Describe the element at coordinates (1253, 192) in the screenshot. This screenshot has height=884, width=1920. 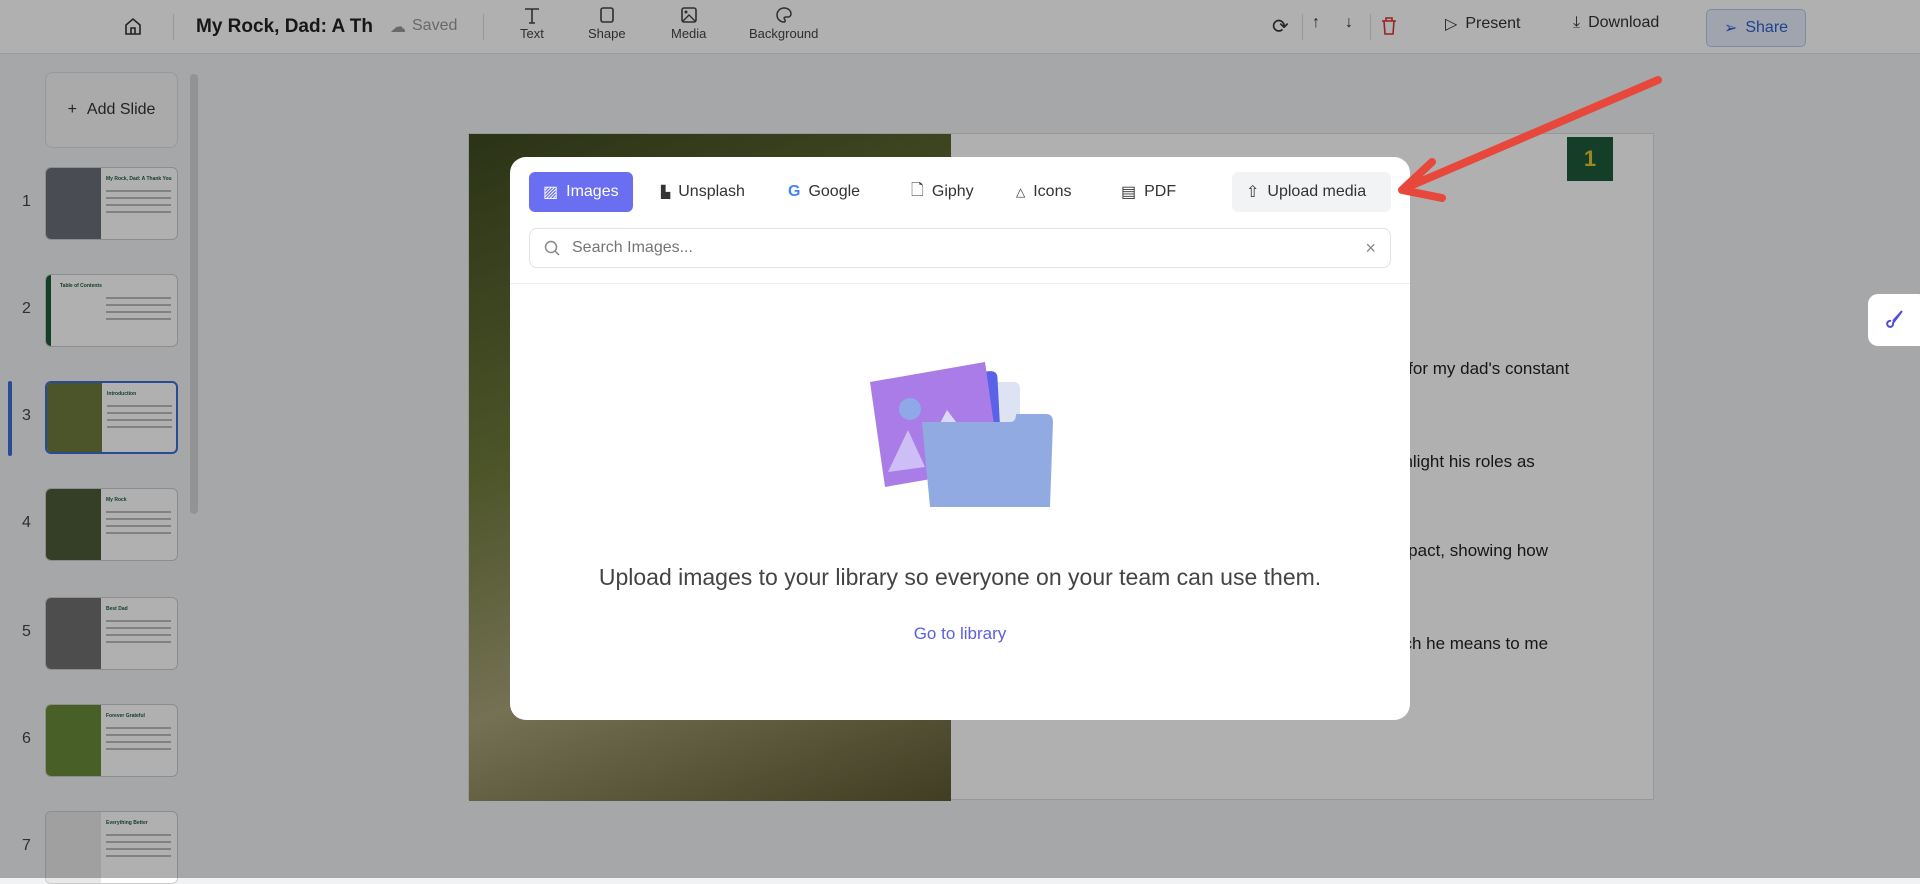
I see `upload-icon: ⇧` at that location.